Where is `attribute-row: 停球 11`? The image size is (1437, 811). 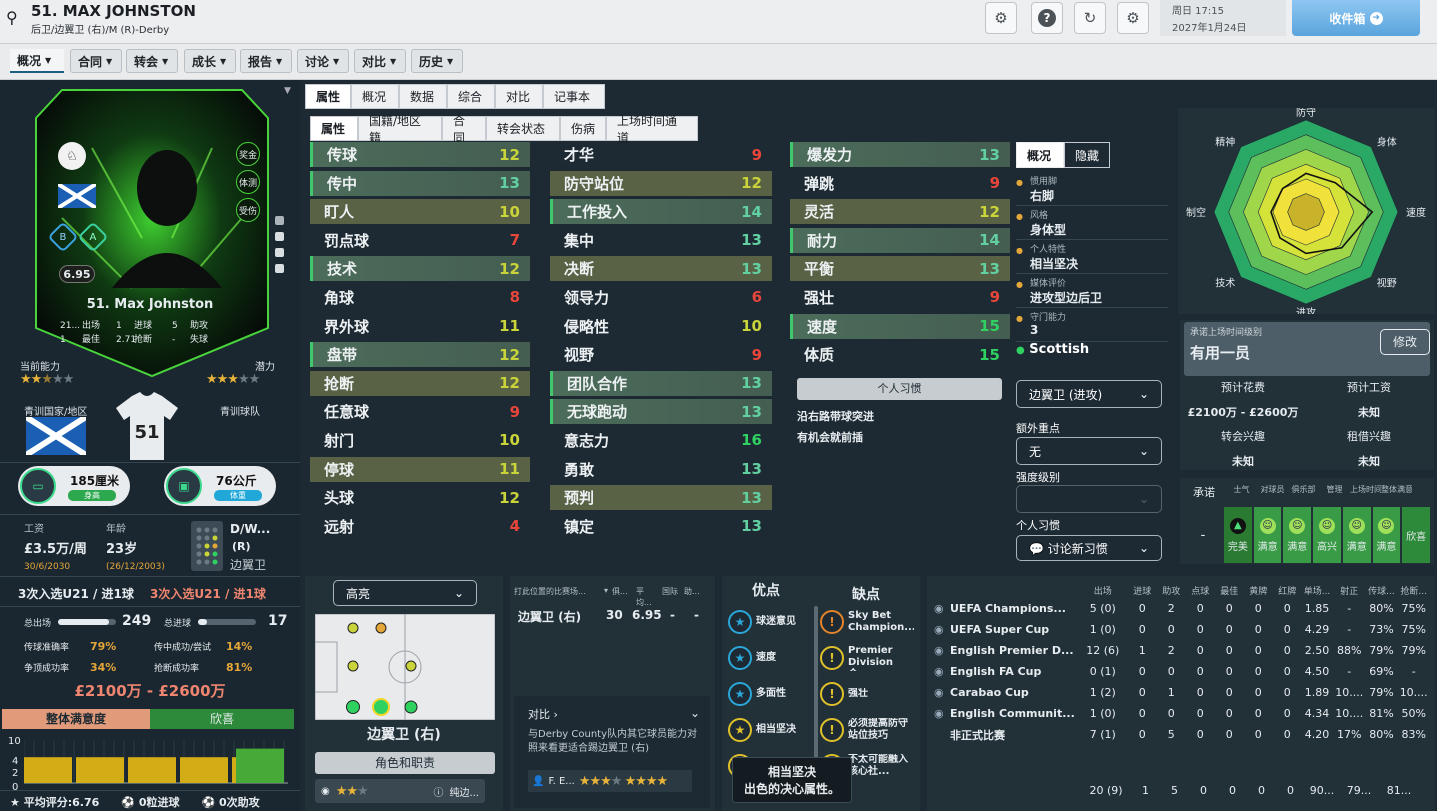
attribute-row: 停球 11 is located at coordinates (420, 469).